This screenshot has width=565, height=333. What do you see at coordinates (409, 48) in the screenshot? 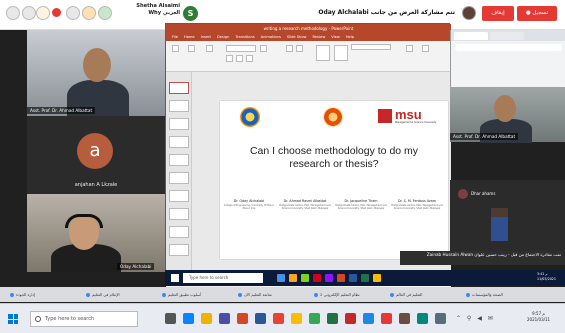
I see `find-icon` at bounding box center [409, 48].